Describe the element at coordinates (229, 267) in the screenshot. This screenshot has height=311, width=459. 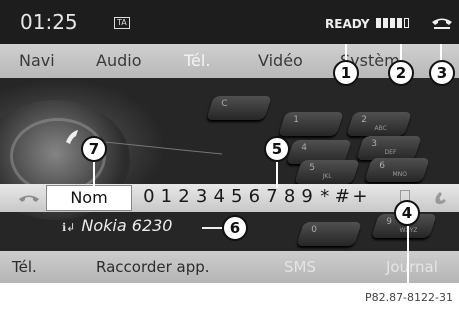
I see `bottom-menu-bar: Tél. Raccorder app. SMS Journal` at that location.